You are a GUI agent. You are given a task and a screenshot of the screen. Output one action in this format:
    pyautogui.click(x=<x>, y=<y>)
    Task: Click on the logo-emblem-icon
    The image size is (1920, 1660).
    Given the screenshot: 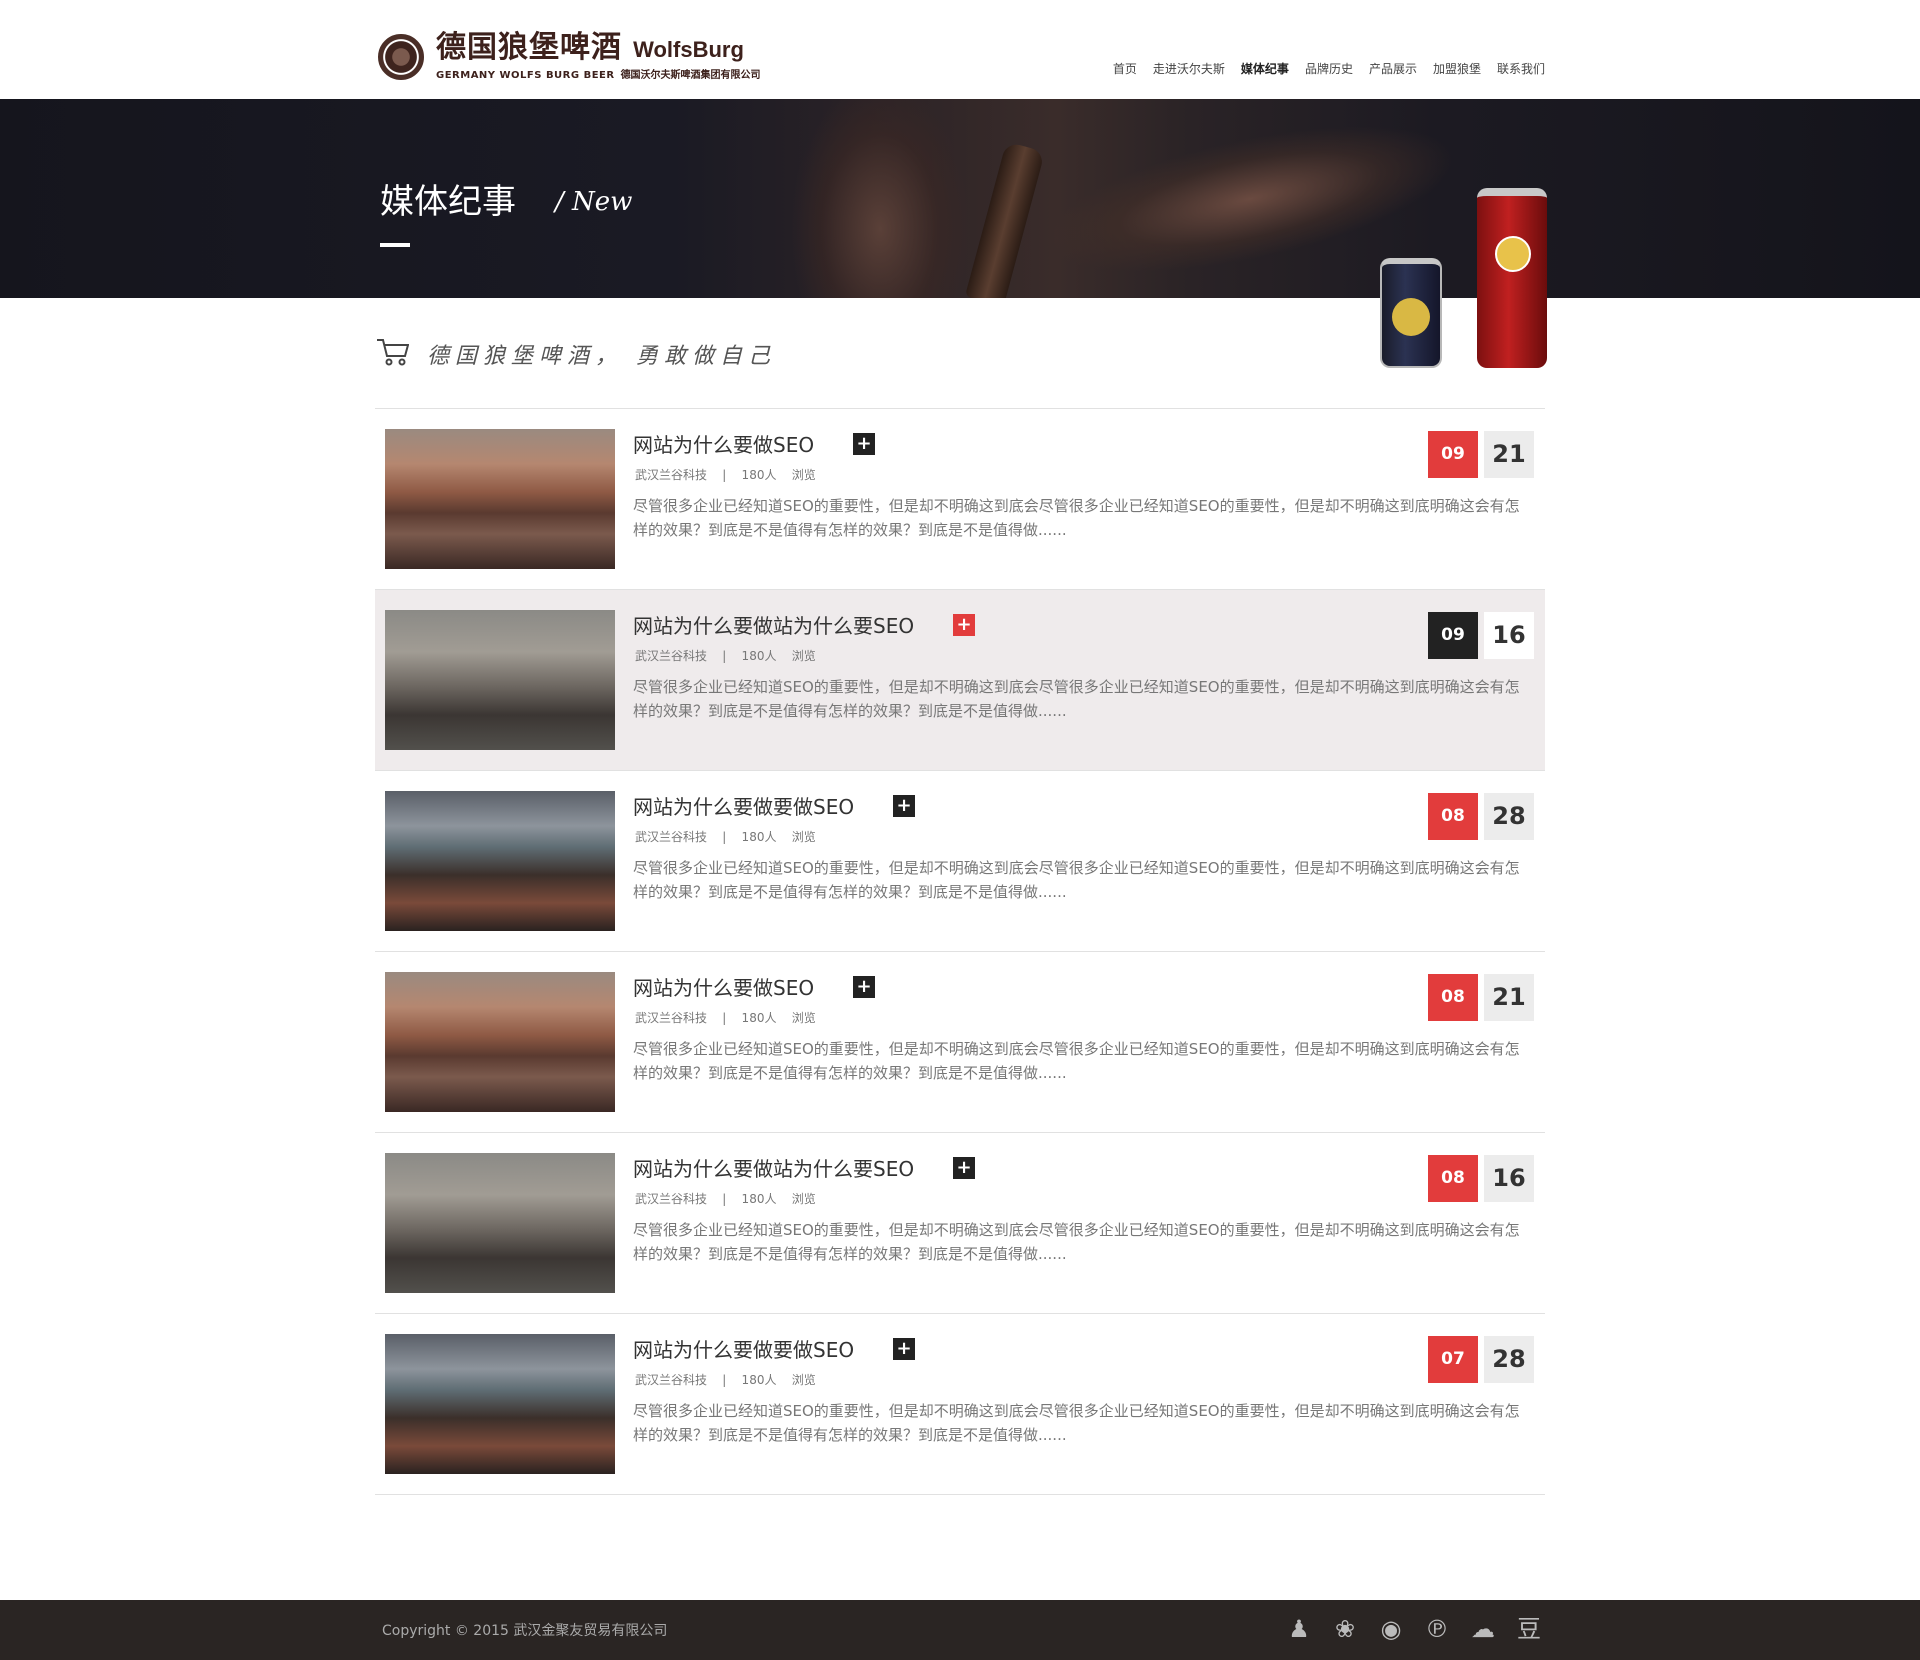 What is the action you would take?
    pyautogui.click(x=401, y=56)
    